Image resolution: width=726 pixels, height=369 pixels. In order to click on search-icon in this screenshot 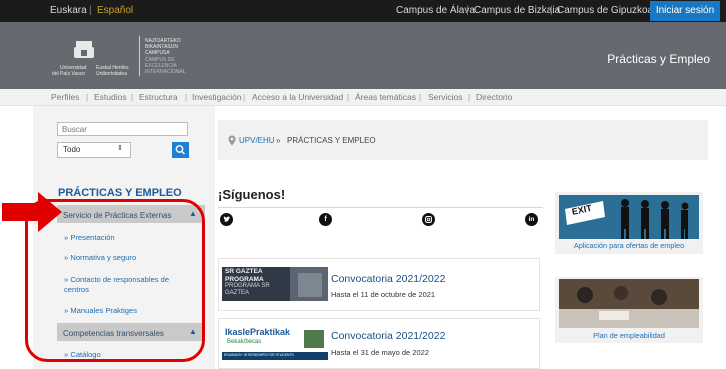, I will do `click(180, 150)`.